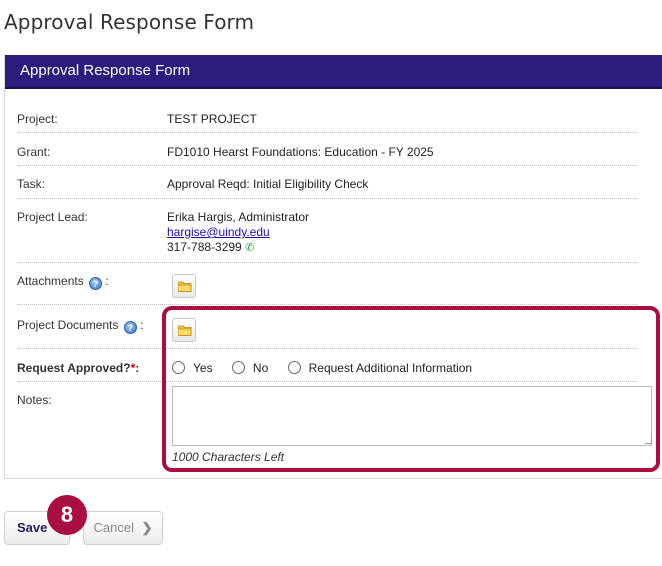 This screenshot has height=566, width=662. Describe the element at coordinates (137, 368) in the screenshot. I see `request-approved-suffix: :` at that location.